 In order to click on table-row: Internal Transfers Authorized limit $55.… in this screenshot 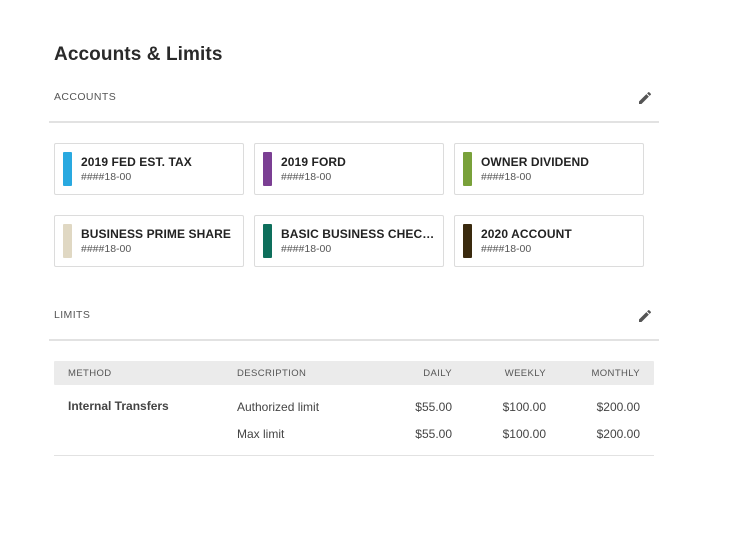, I will do `click(354, 399)`.